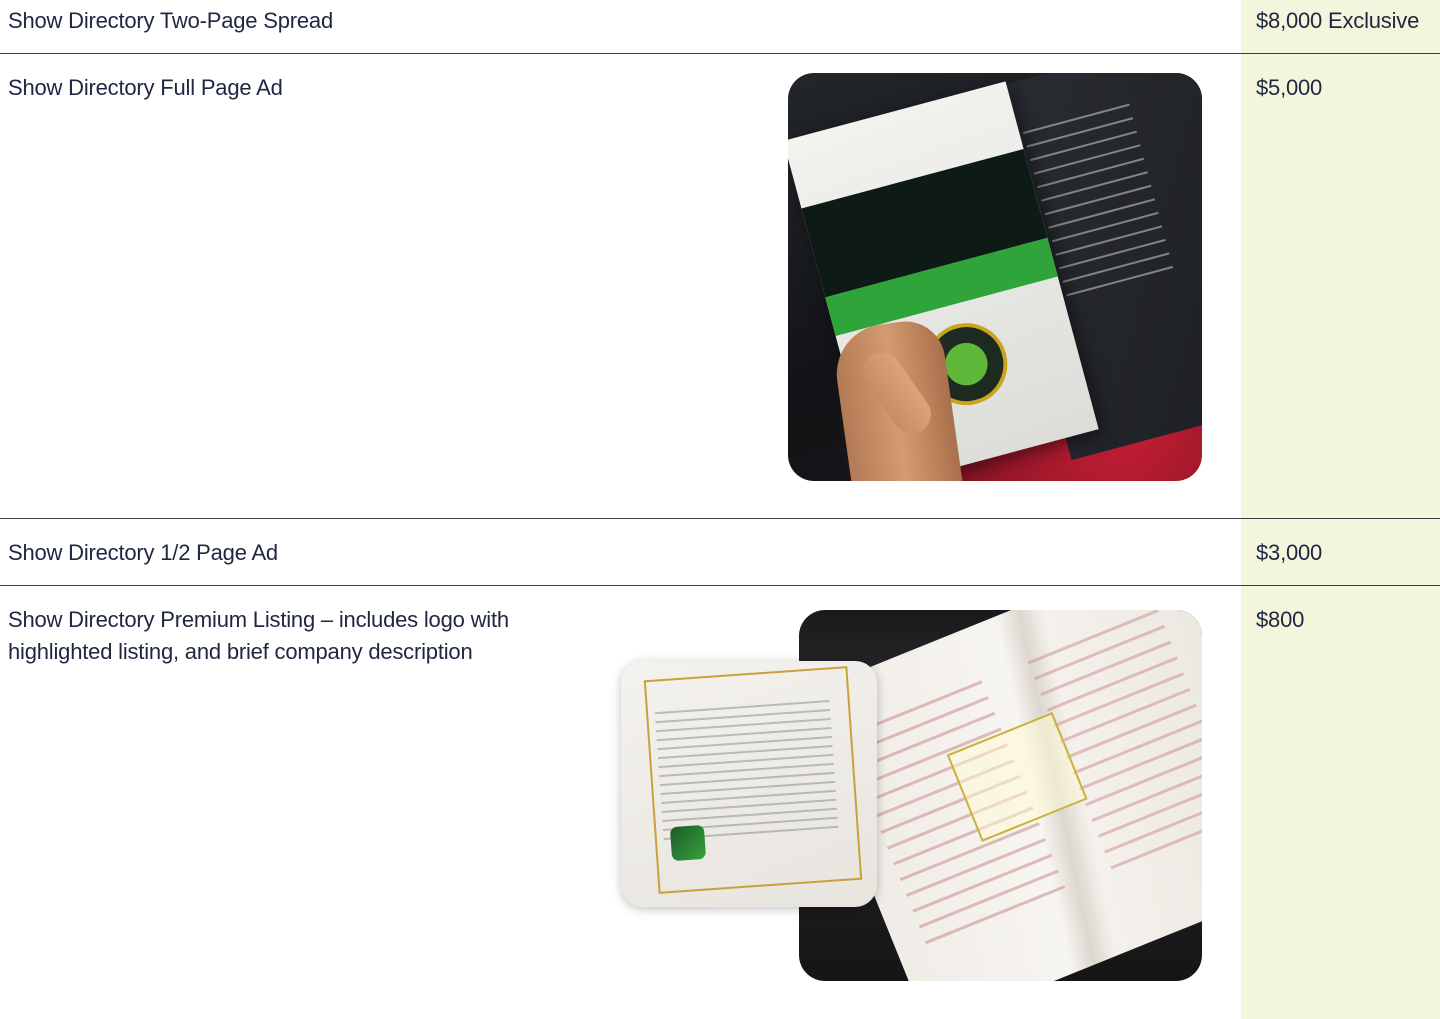 This screenshot has width=1440, height=1019. Describe the element at coordinates (1338, 20) in the screenshot. I see `row-two-page-spread-price: $8,000 Exclusive` at that location.